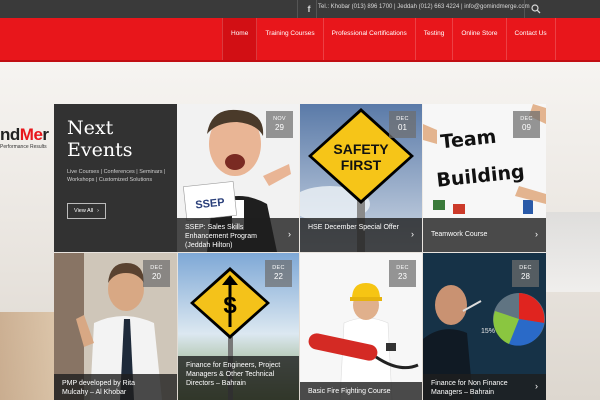 This screenshot has height=400, width=600. What do you see at coordinates (361, 165) in the screenshot?
I see `svg-text: FIRST` at bounding box center [361, 165].